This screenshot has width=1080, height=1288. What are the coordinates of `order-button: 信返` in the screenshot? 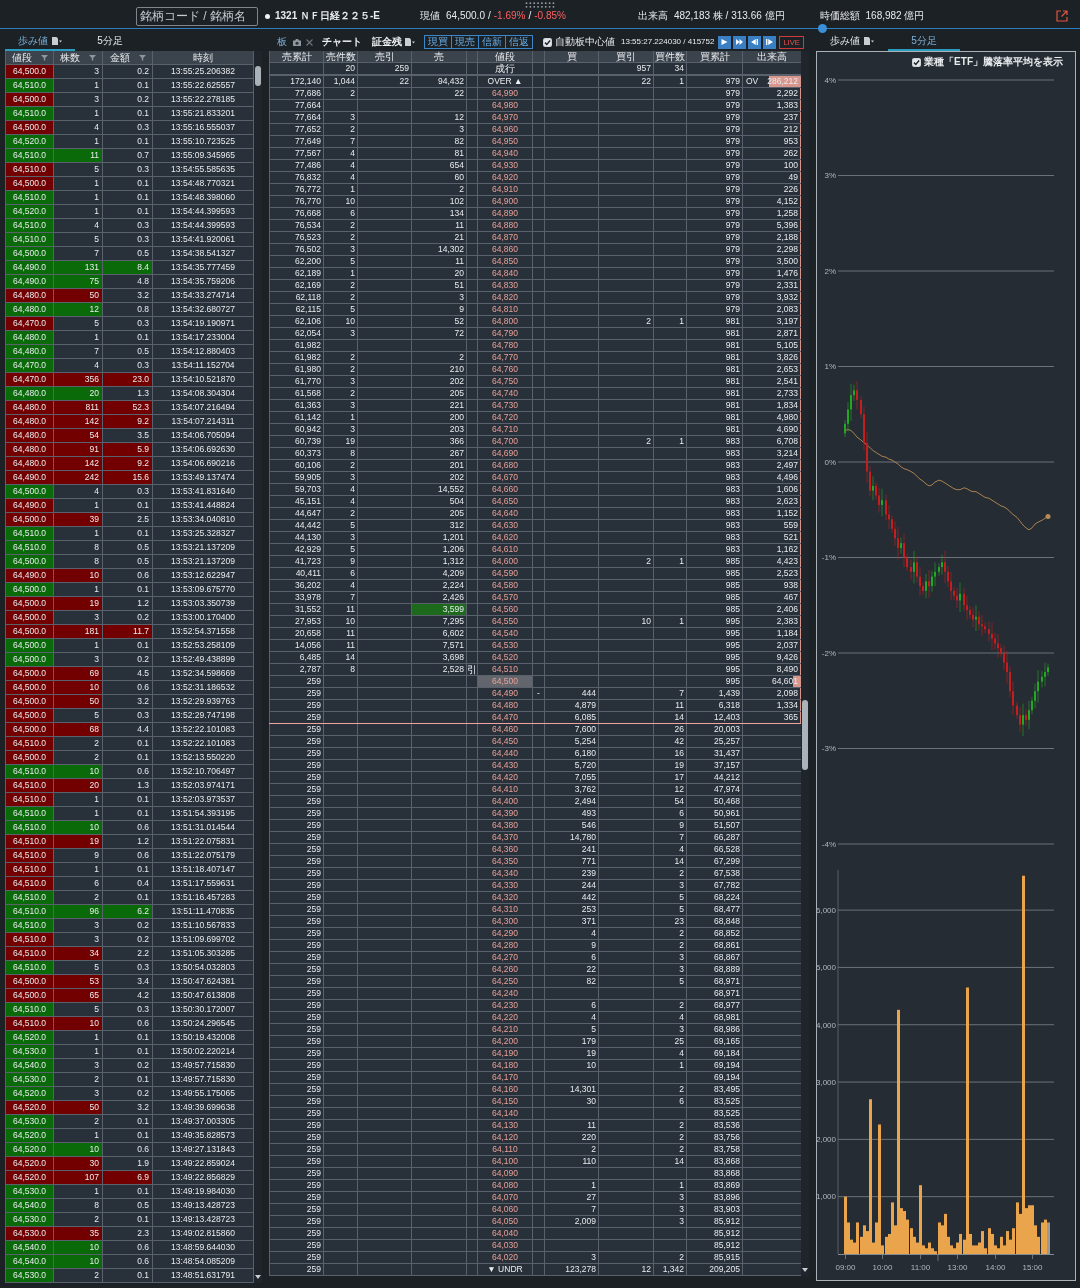 It's located at (519, 42).